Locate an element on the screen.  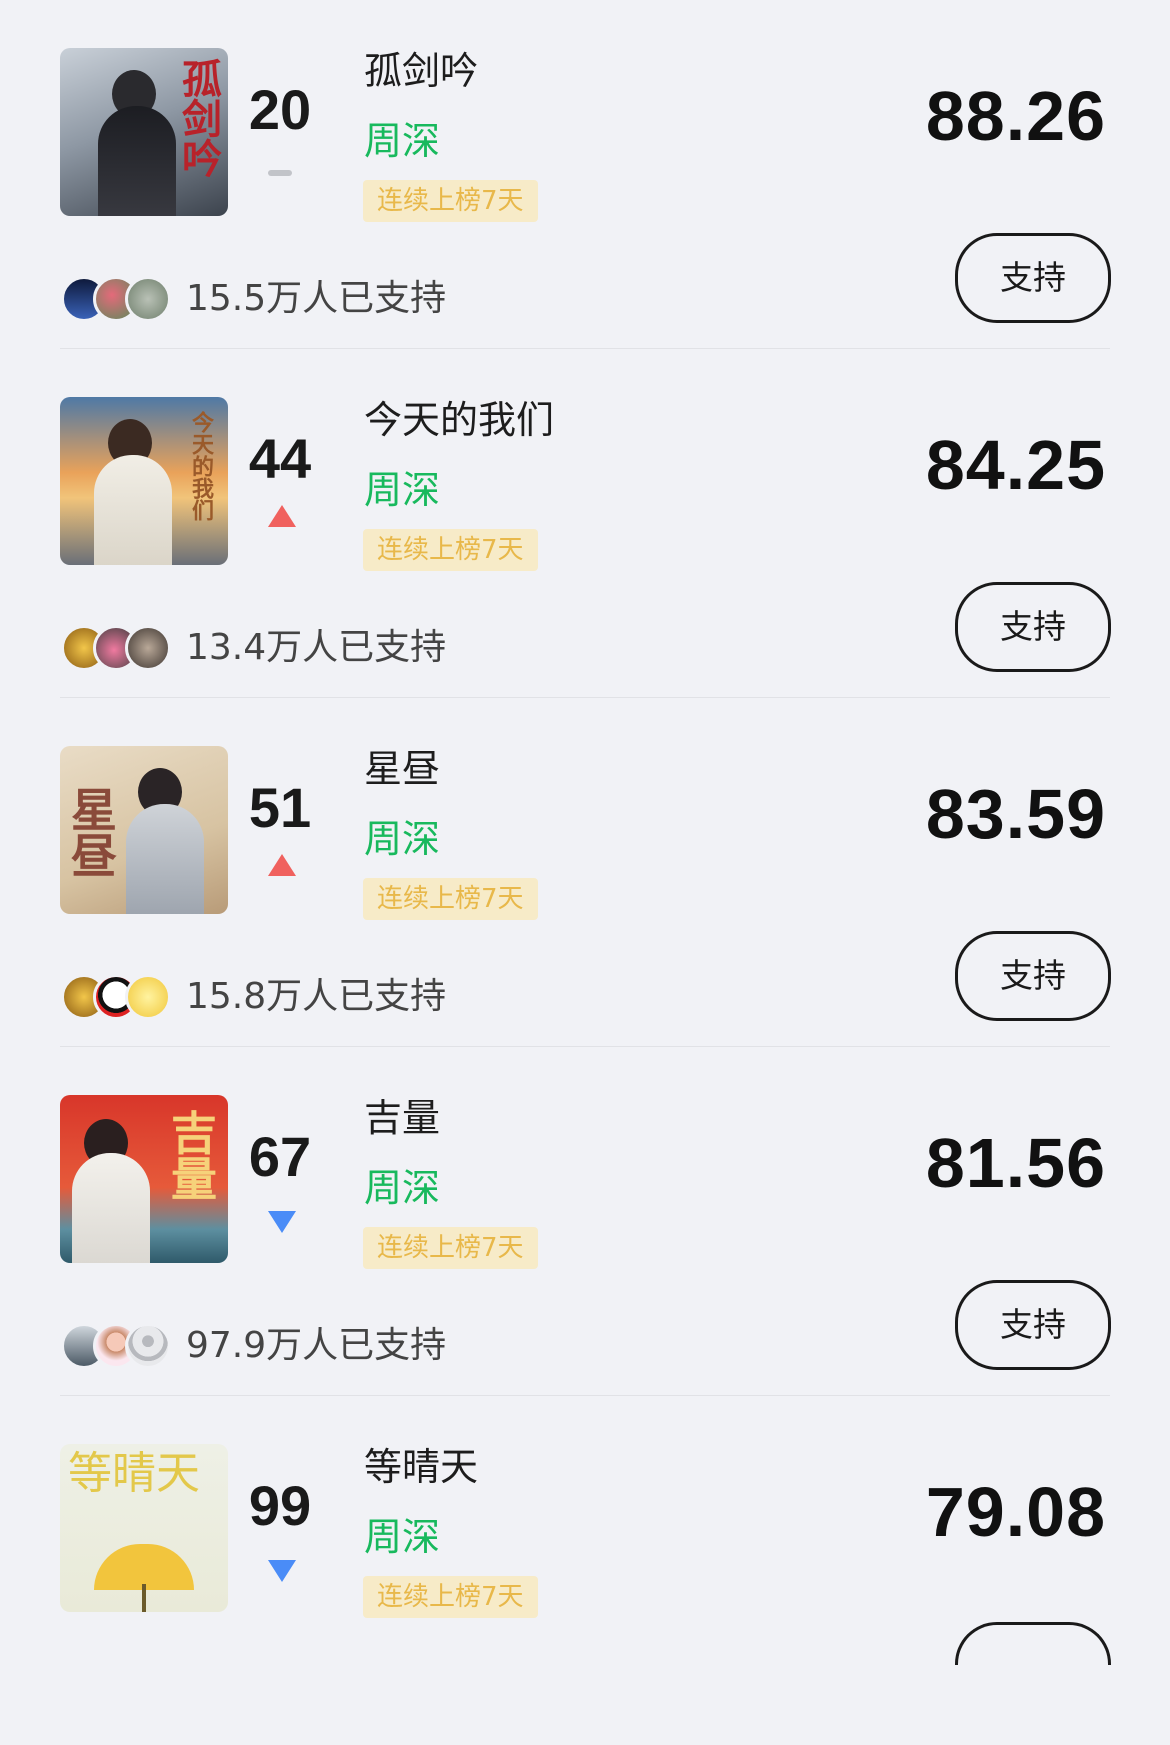
album-cover: 等晴天 is located at coordinates (144, 1528).